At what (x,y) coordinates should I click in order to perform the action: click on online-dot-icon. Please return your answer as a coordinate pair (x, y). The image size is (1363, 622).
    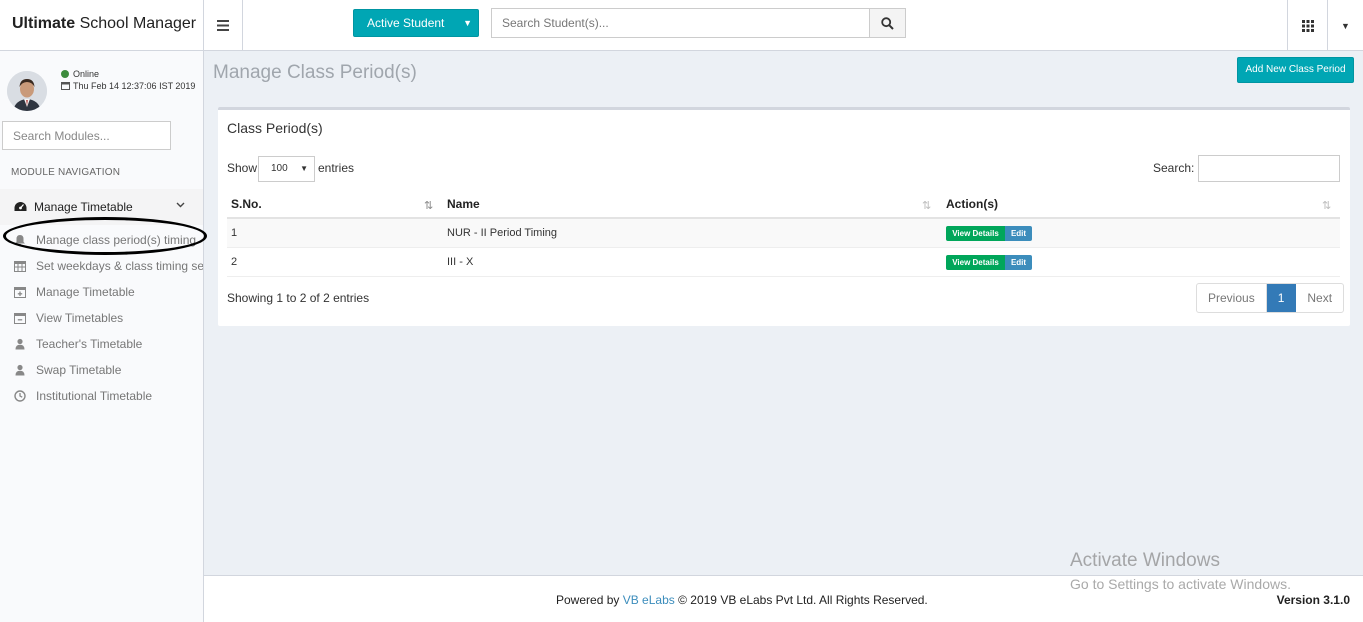
    Looking at the image, I should click on (65, 74).